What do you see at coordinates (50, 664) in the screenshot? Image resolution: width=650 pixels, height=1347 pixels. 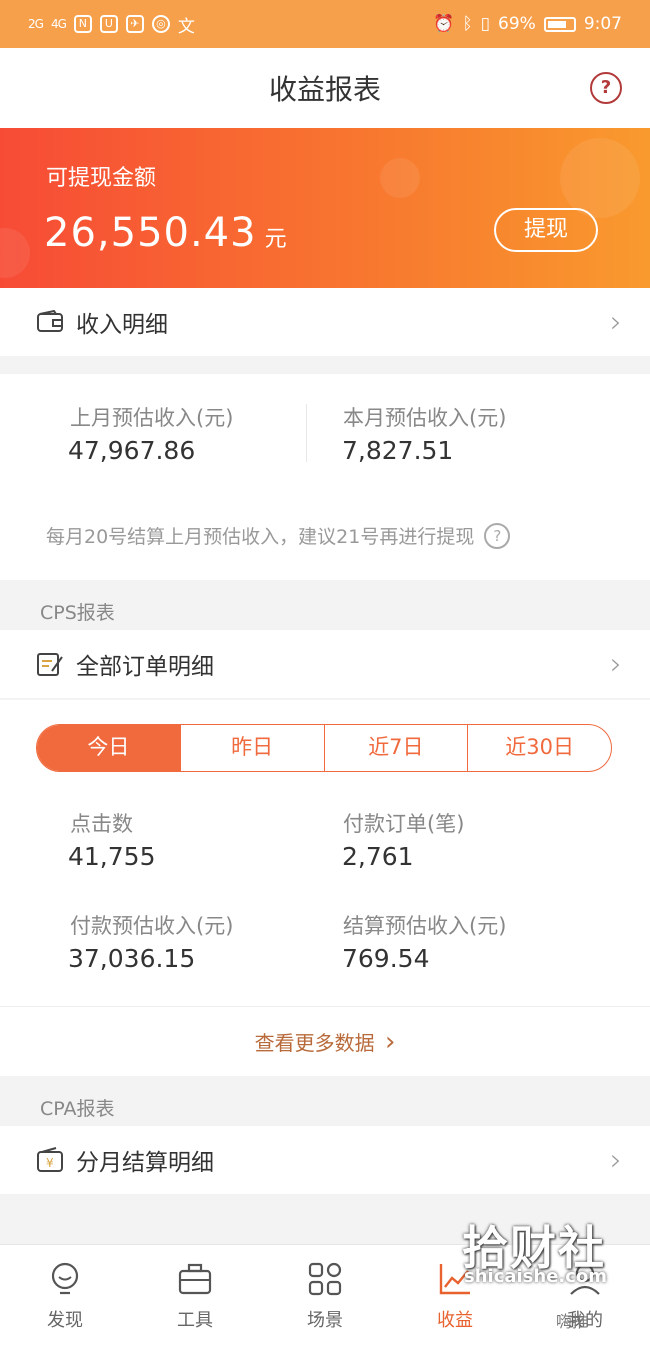 I see `order-edit-icon` at bounding box center [50, 664].